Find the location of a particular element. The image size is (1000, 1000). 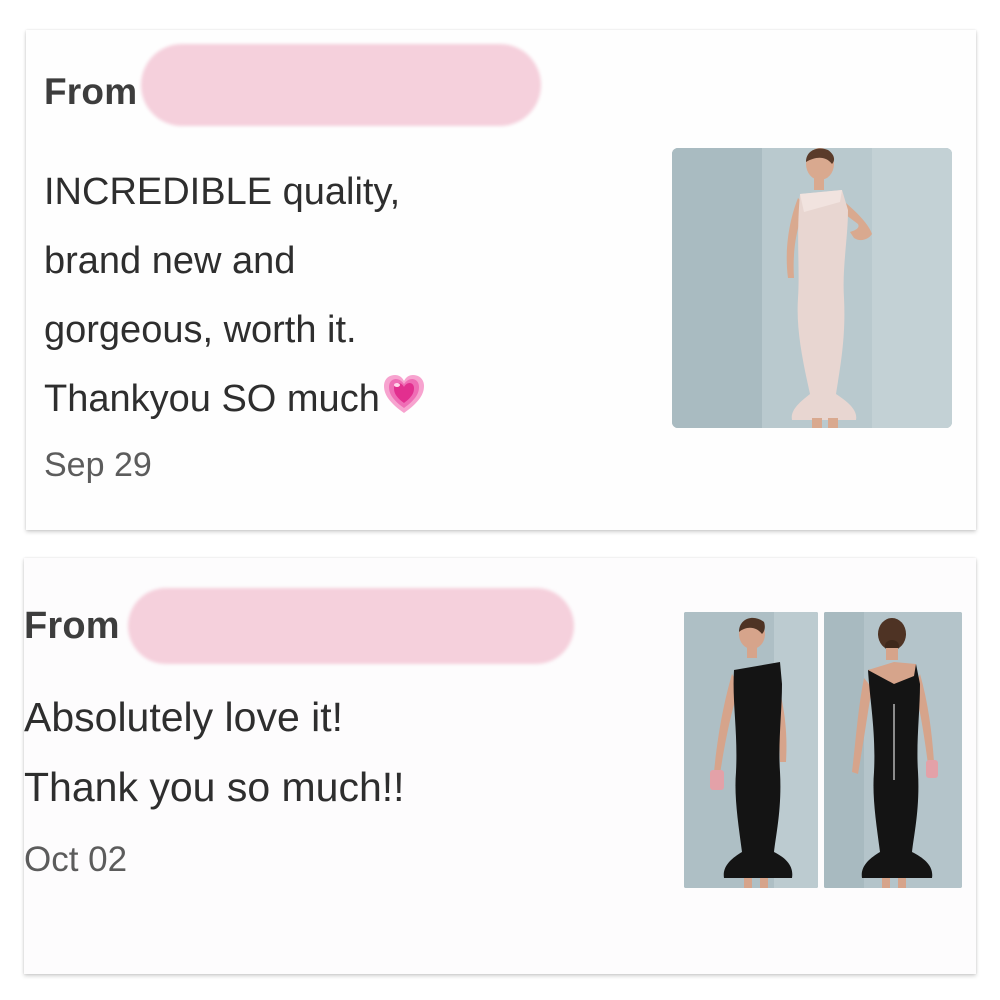

growing-heart-icon is located at coordinates (404, 405).